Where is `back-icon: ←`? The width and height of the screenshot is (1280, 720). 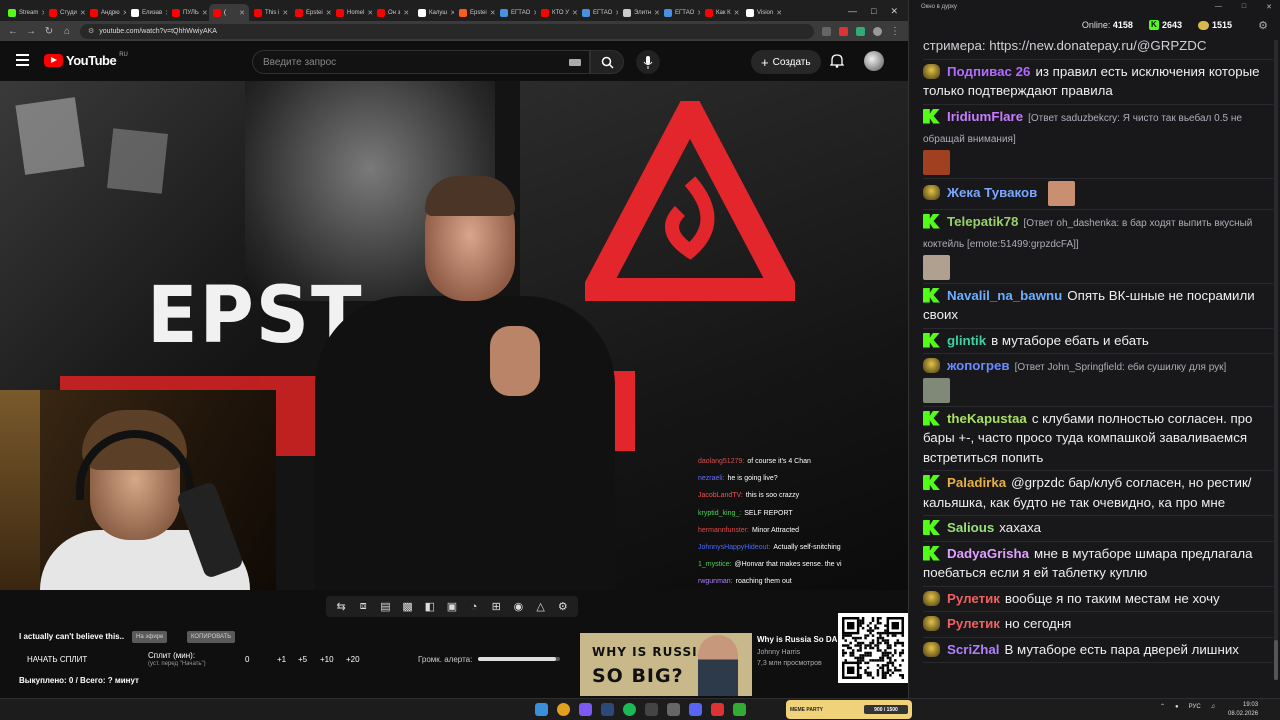
back-icon: ← is located at coordinates (13, 31).